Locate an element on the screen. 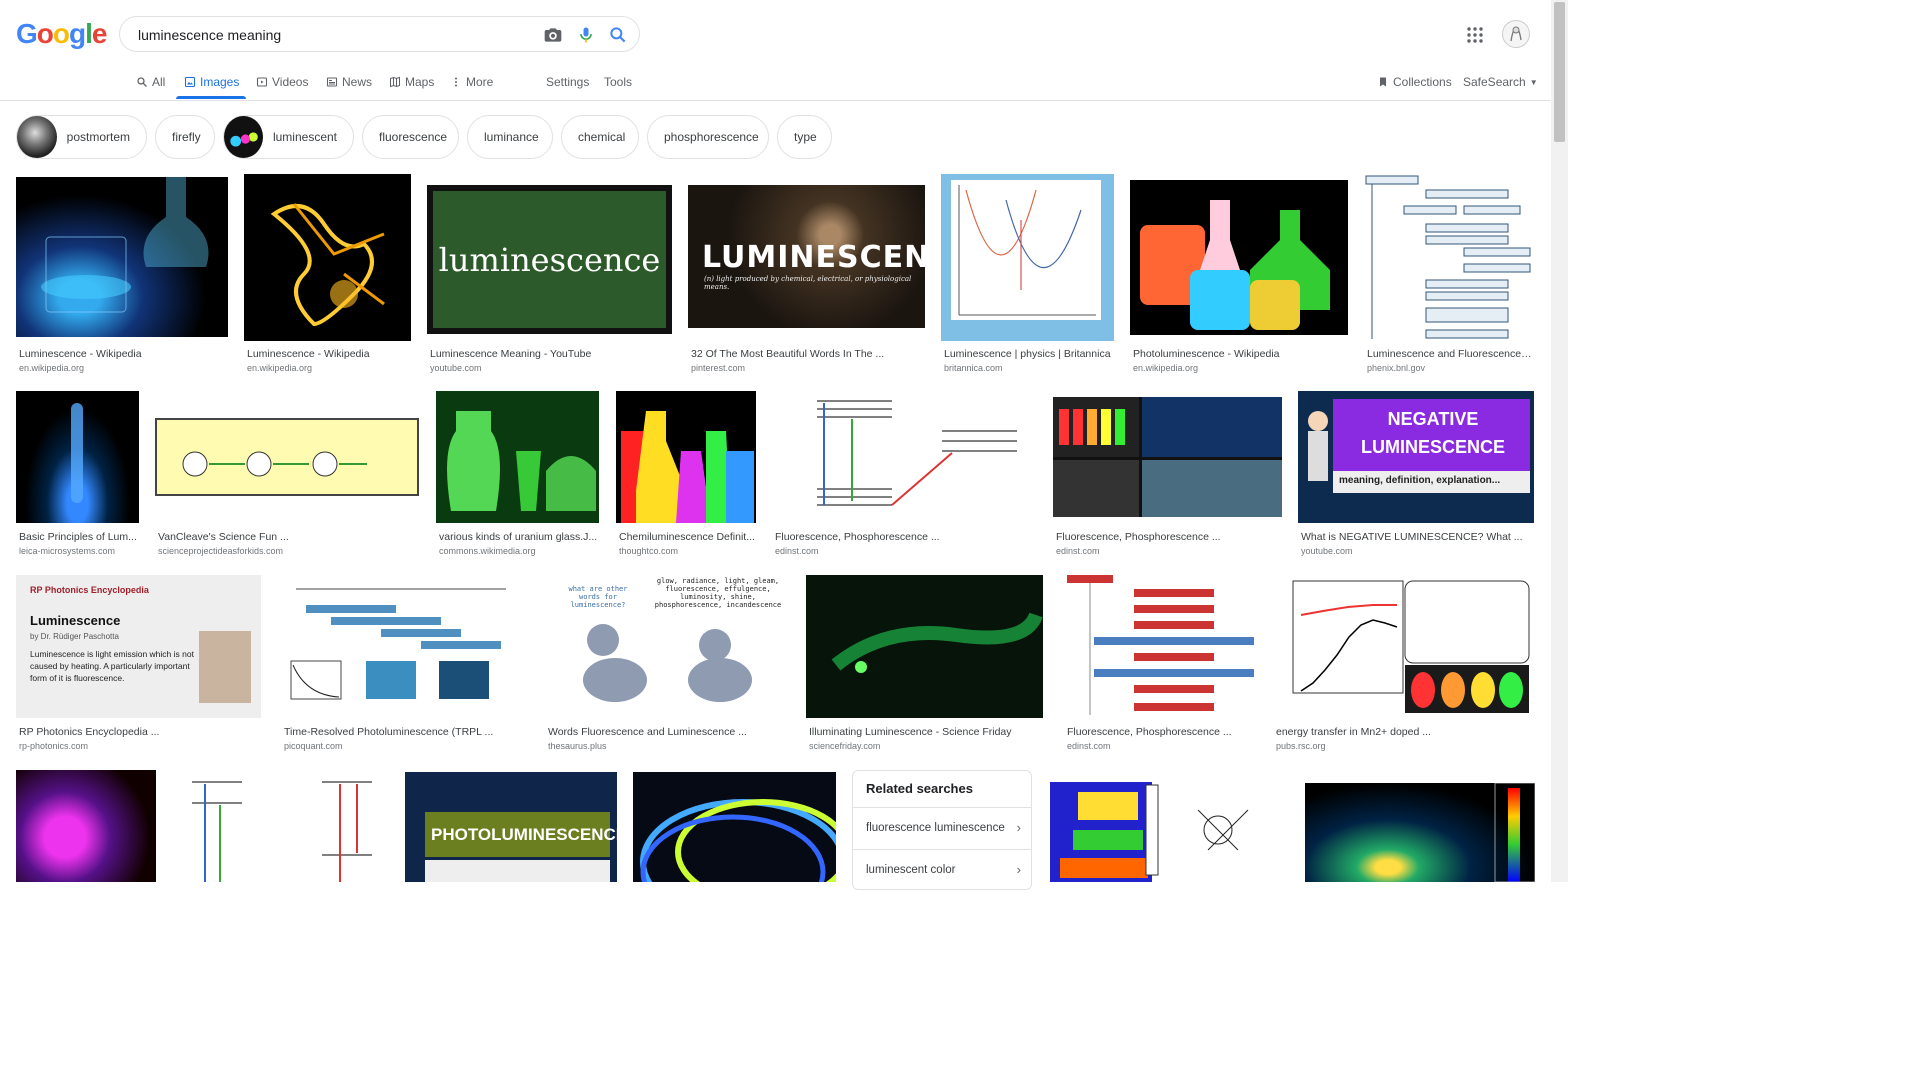 This screenshot has height=1080, width=1920. settings-label: Settings is located at coordinates (568, 82).